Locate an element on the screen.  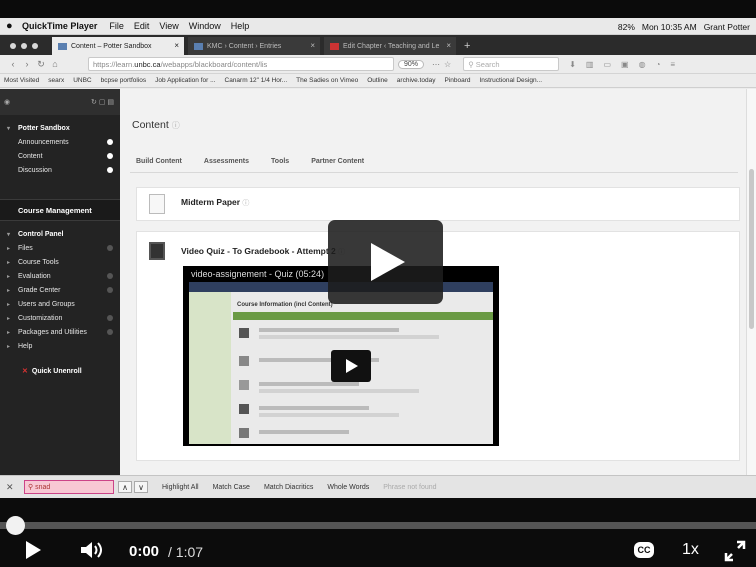
sidebar-item-content: Content is located at coordinates (60, 156).